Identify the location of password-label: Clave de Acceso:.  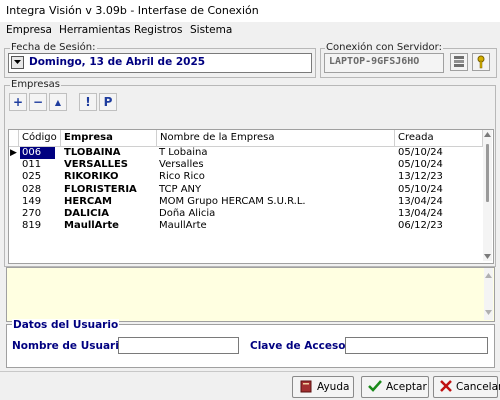
(300, 346).